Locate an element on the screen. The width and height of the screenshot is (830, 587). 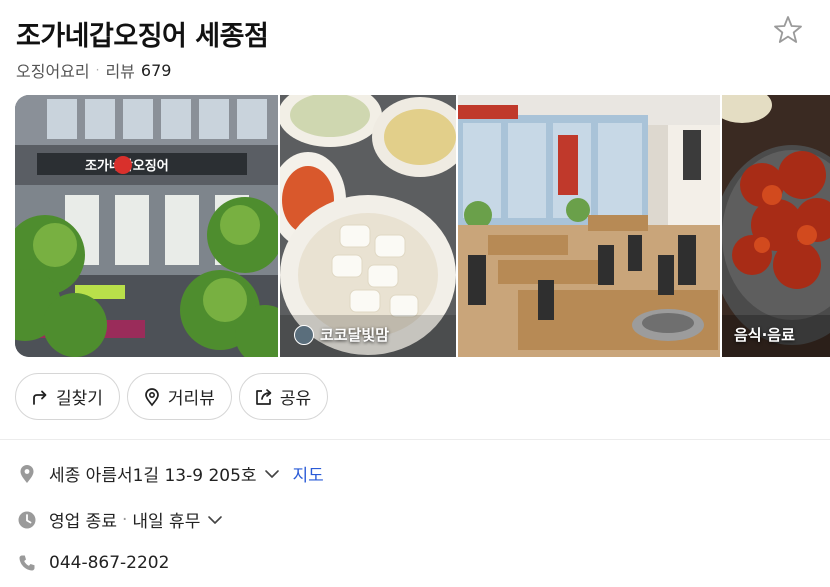
place-subline: 오징어요리 · 리뷰 679 is located at coordinates (93, 70).